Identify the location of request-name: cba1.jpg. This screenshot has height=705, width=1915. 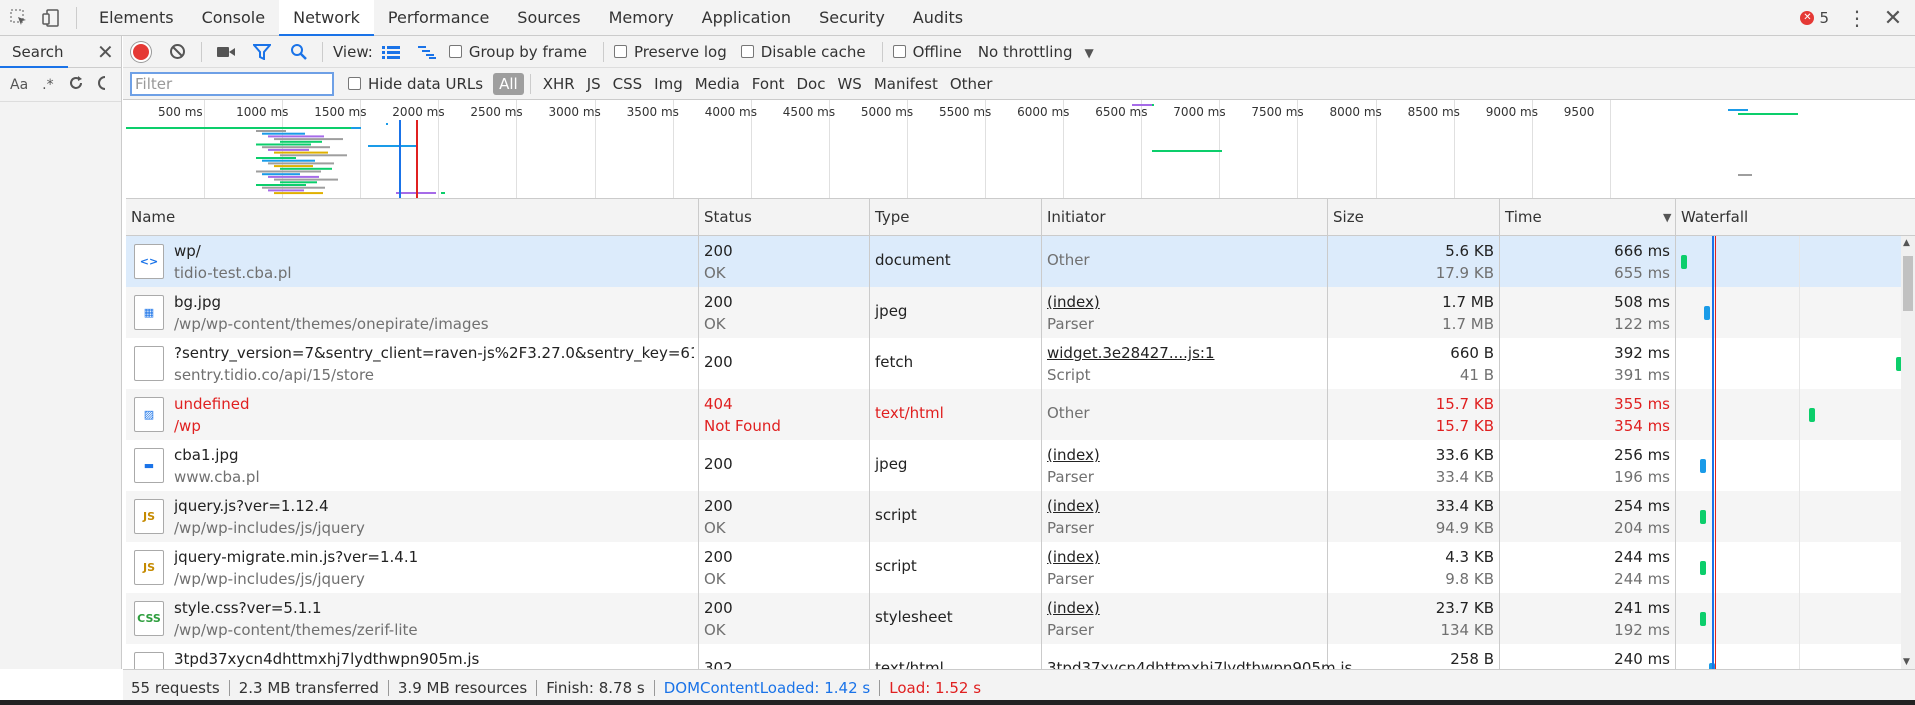
(206, 455).